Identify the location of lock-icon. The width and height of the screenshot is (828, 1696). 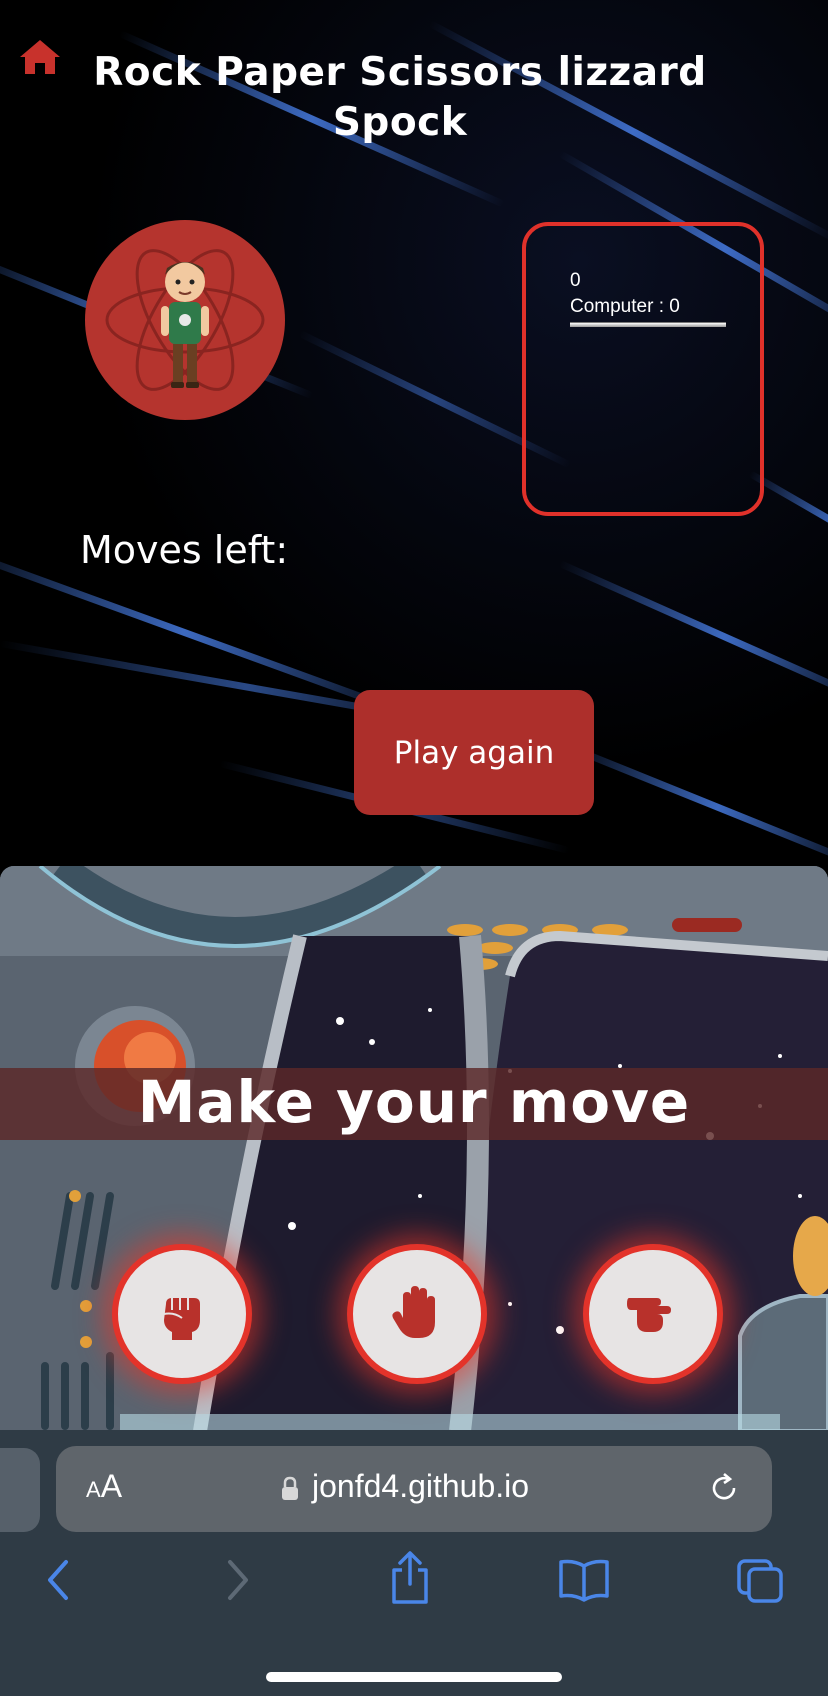
(290, 1488).